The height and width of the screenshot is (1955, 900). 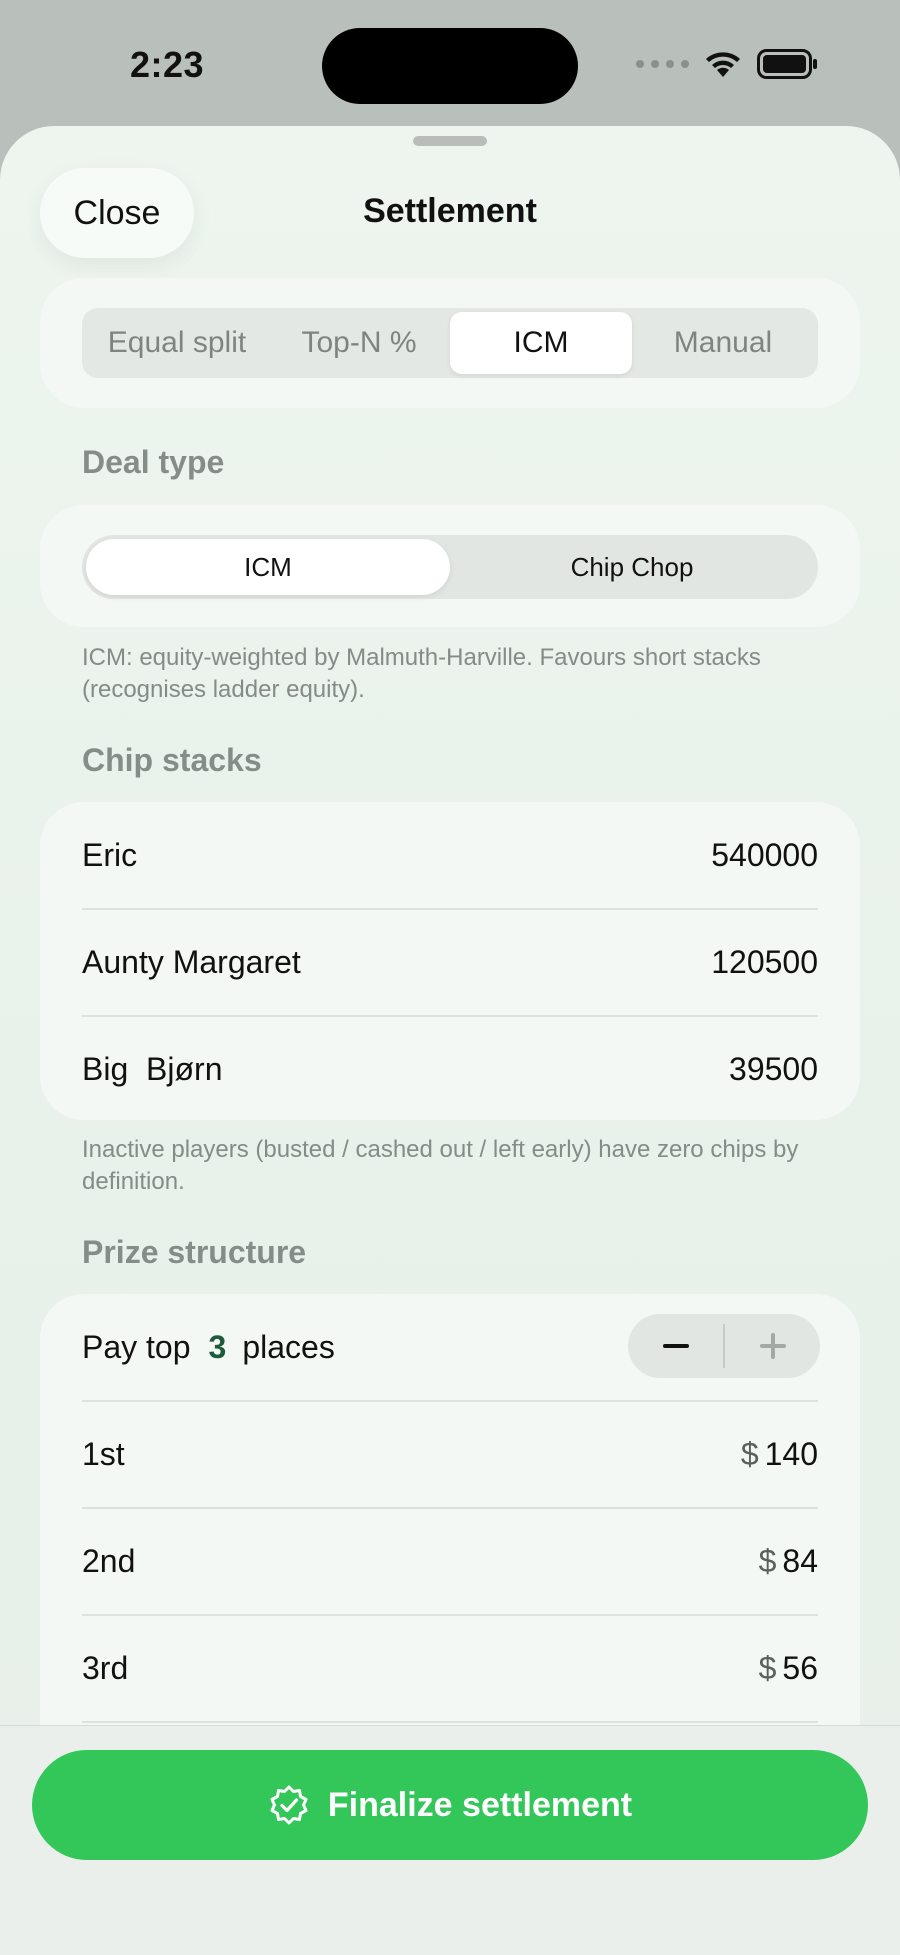 I want to click on prize-value: 140, so click(x=791, y=1453).